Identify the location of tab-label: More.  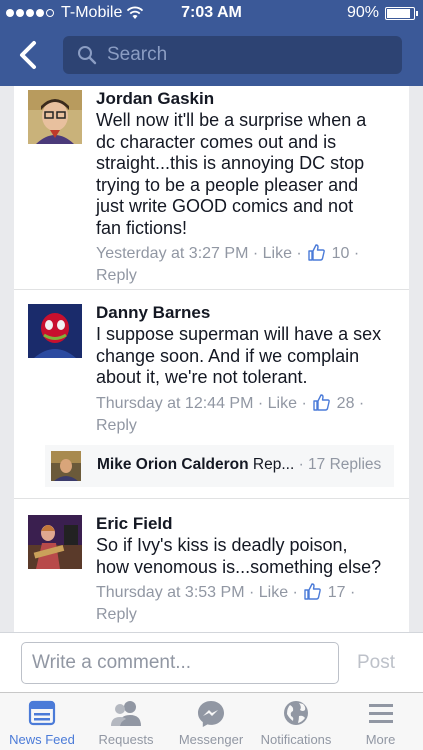
(380, 739).